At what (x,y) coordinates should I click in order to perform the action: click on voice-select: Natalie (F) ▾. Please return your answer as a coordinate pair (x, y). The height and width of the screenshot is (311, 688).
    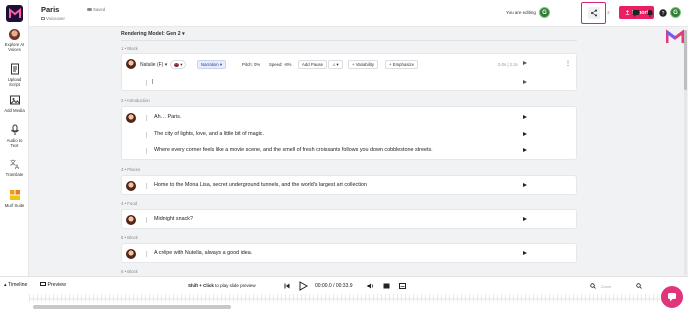
    Looking at the image, I should click on (154, 64).